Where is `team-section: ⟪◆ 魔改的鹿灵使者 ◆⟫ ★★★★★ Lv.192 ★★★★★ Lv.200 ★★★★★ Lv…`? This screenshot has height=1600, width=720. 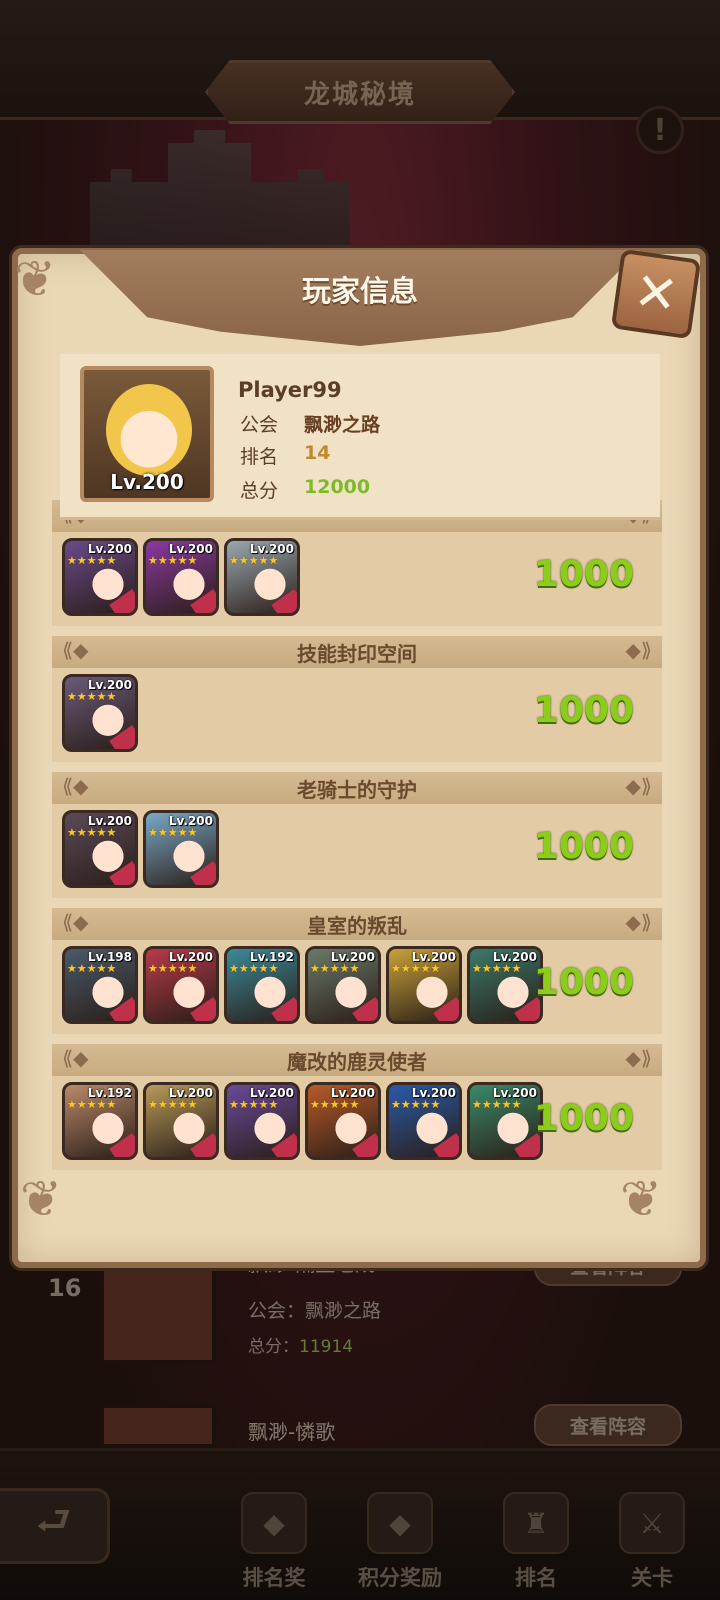
team-section: ⟪◆ 魔改的鹿灵使者 ◆⟫ ★★★★★ Lv.192 ★★★★★ Lv.200 ★★★★★ Lv… is located at coordinates (357, 1106).